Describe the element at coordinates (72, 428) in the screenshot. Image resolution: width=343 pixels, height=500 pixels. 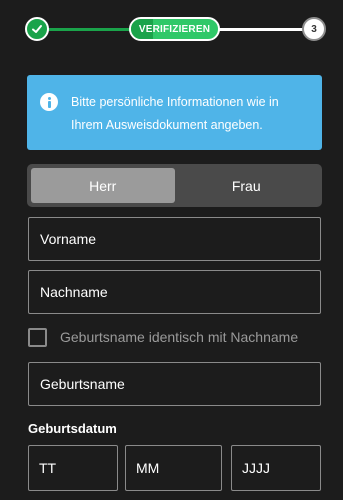
I see `birthdate-label: Geburtsdatum` at that location.